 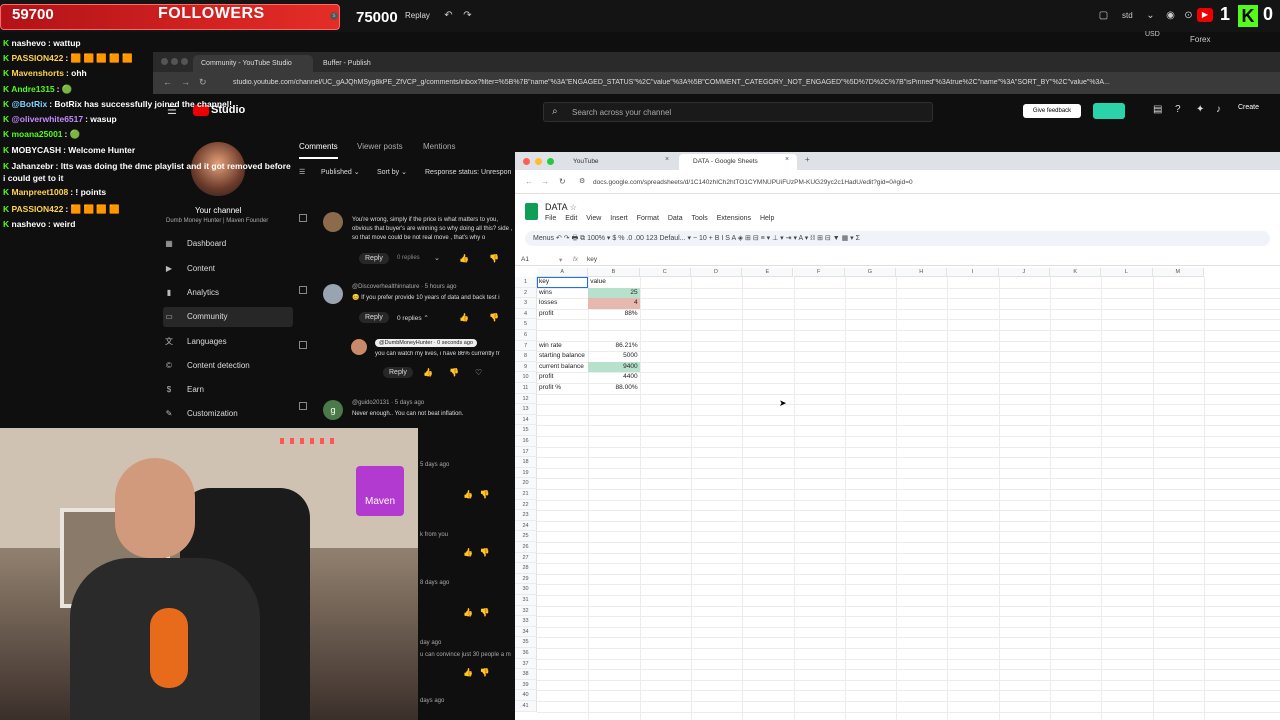 I want to click on cell-key: wins, so click(x=562, y=293).